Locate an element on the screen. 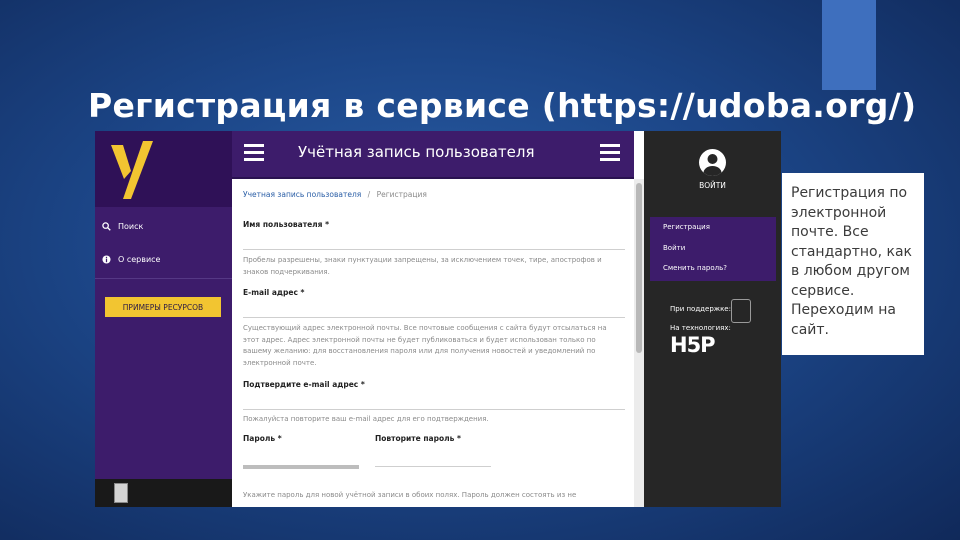  email-field is located at coordinates (434, 317).